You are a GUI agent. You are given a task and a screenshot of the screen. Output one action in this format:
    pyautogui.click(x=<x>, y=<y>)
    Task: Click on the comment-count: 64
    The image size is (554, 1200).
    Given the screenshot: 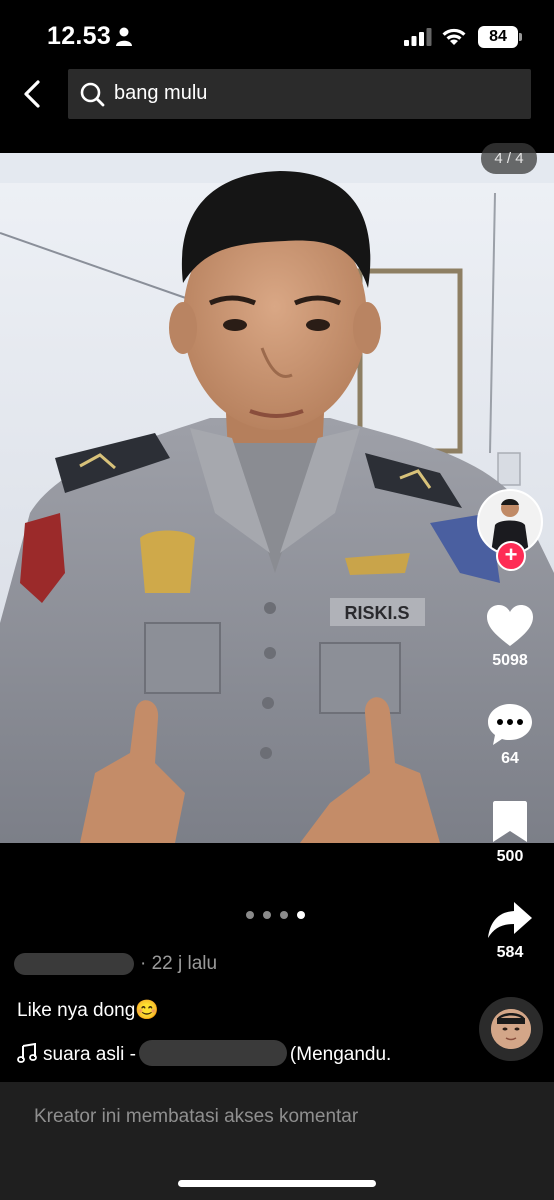 What is the action you would take?
    pyautogui.click(x=510, y=758)
    